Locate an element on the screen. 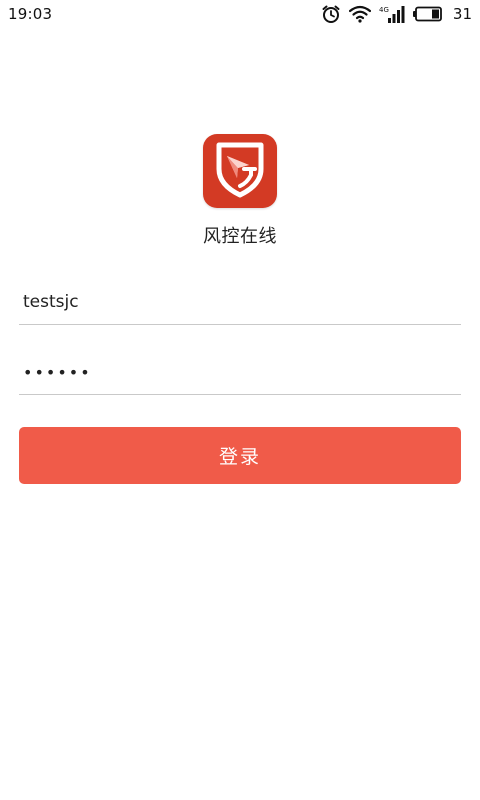 The image size is (480, 800). password-field-container is located at coordinates (240, 372).